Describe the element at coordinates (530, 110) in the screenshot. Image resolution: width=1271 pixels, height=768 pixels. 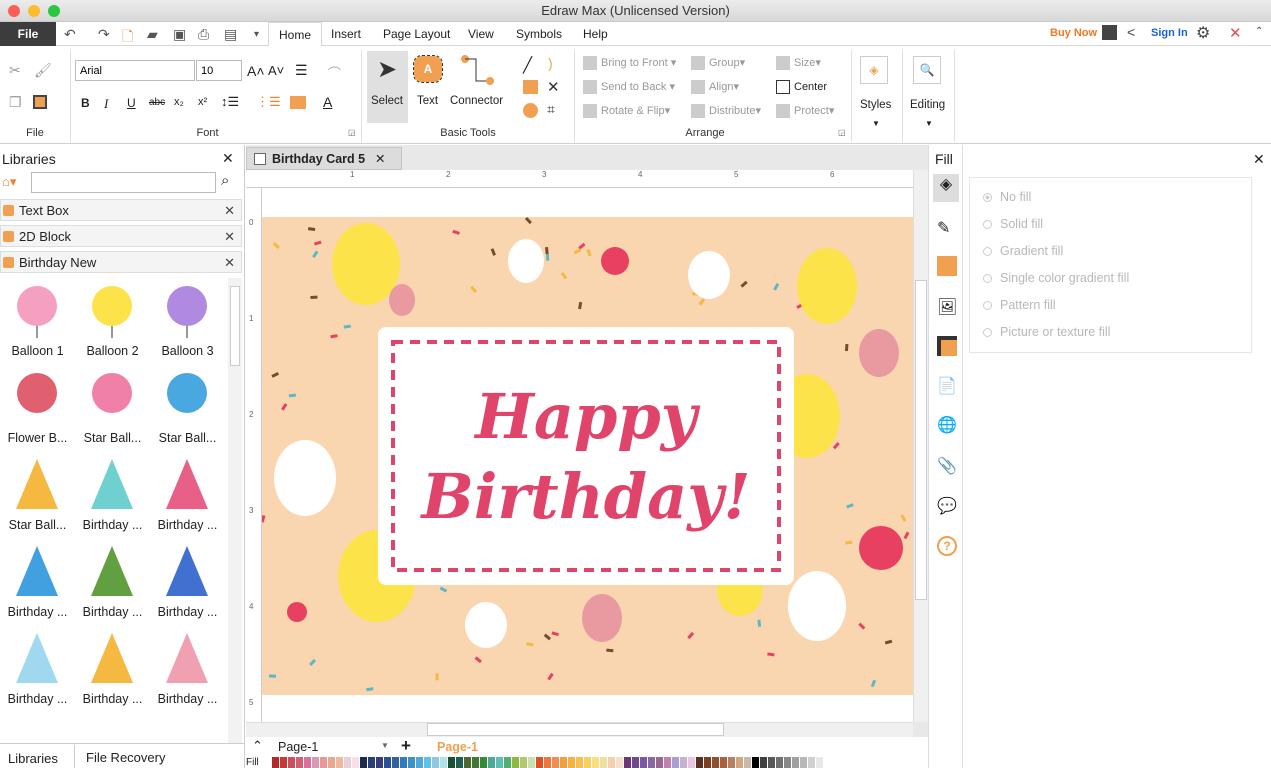
I see `ellipse-tool-icon` at that location.